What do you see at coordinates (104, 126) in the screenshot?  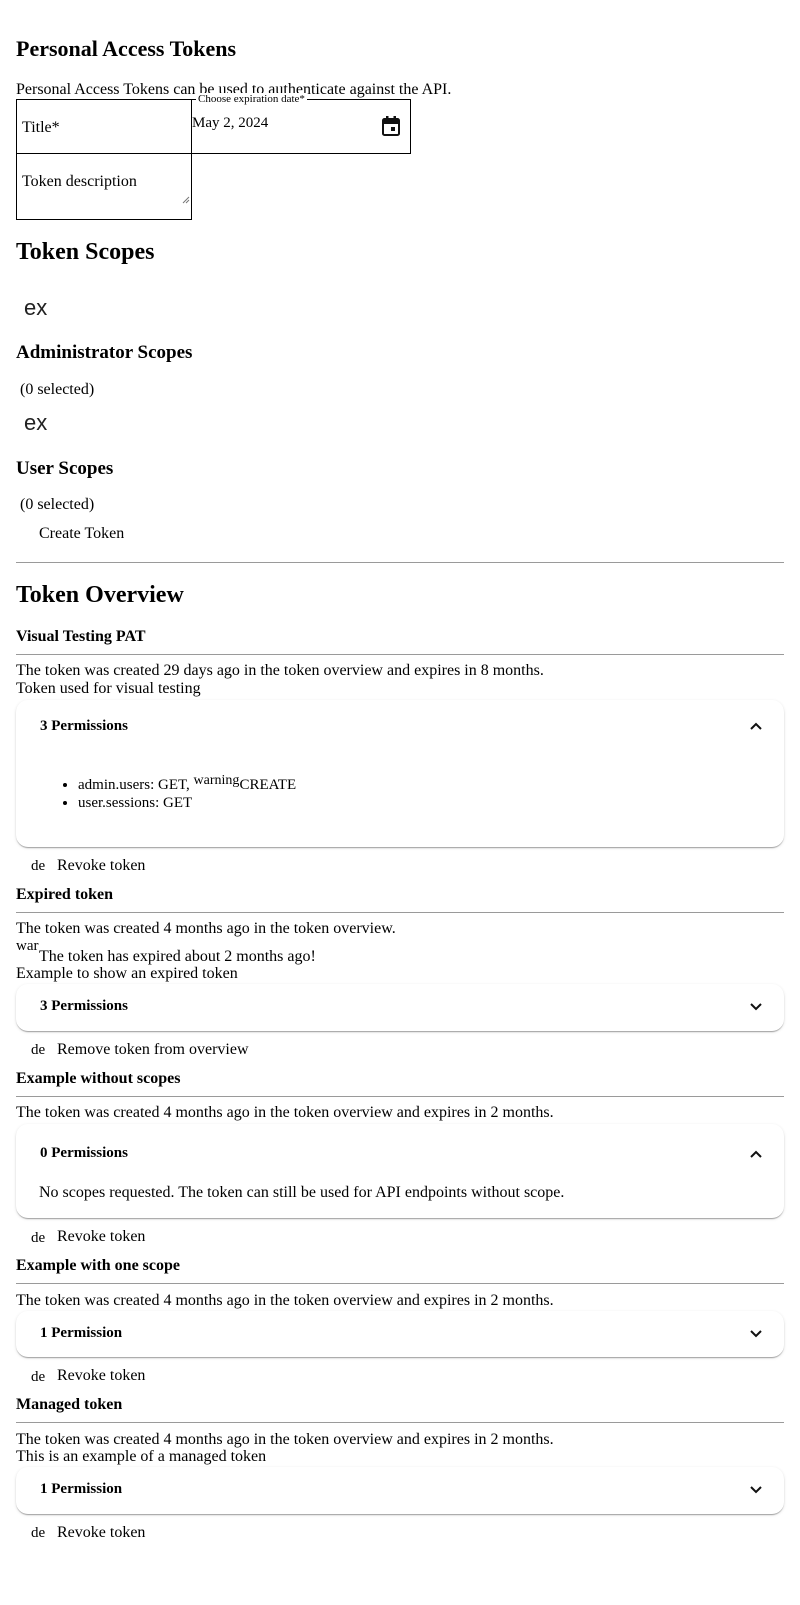 I see `title-field: Title*` at bounding box center [104, 126].